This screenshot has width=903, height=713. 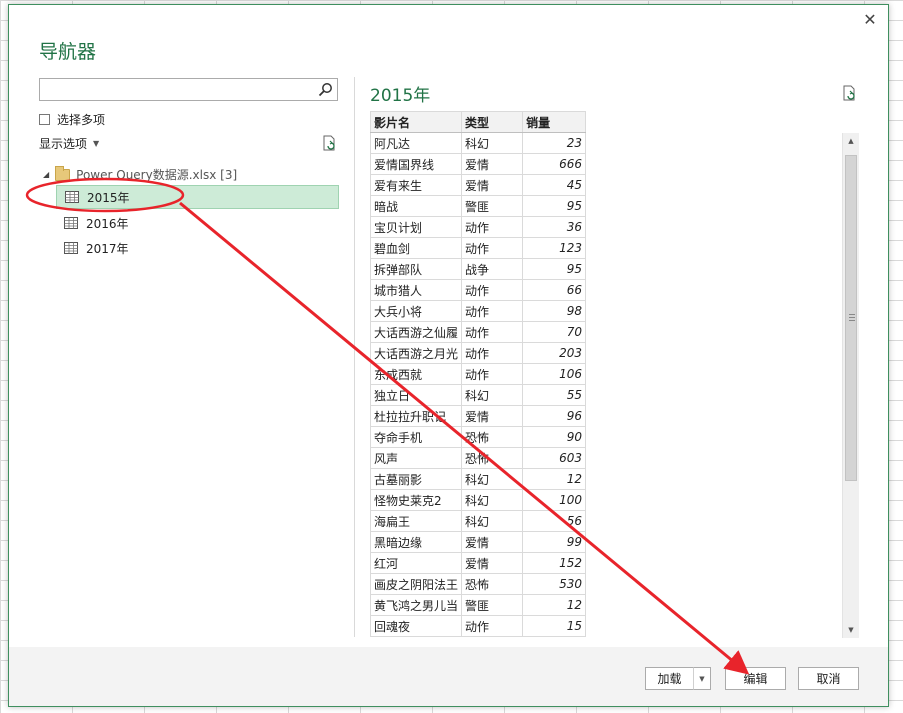 I want to click on tree-root-label: Power Query数据源.xlsx [3], so click(x=157, y=175).